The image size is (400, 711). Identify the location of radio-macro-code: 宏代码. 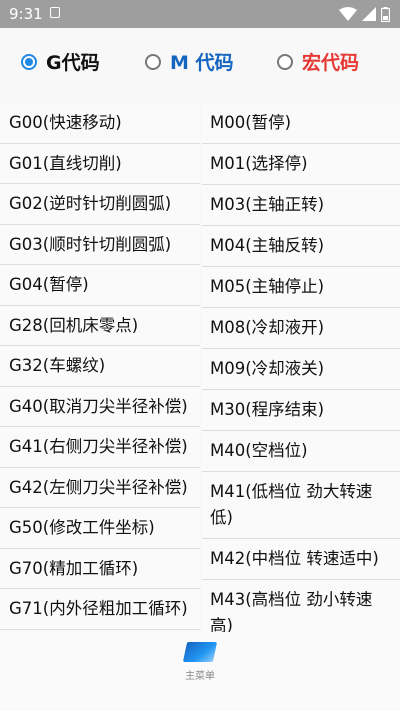
(318, 61).